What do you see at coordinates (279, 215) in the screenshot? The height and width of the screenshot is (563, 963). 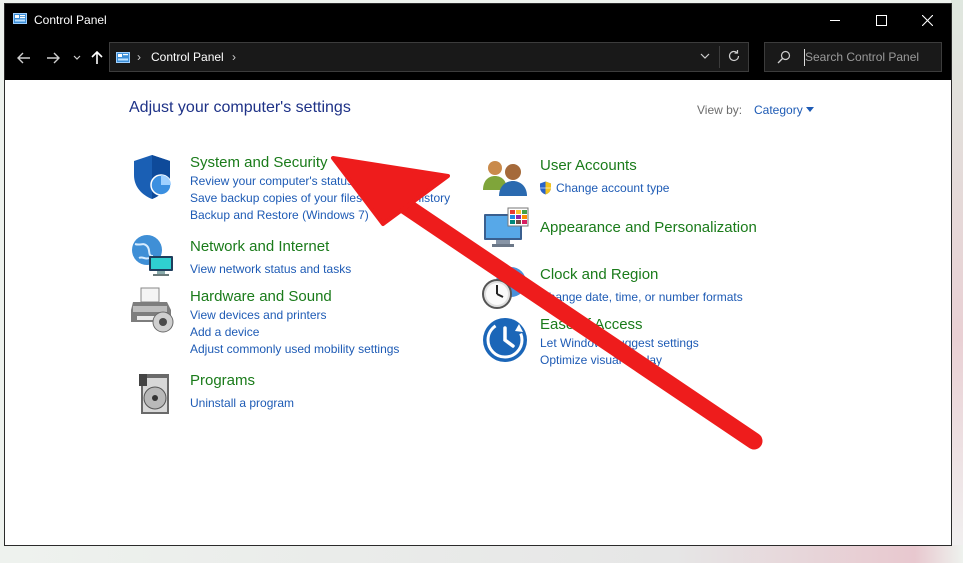 I see `link-backup-restore: Backup and Restore (Windows 7)` at bounding box center [279, 215].